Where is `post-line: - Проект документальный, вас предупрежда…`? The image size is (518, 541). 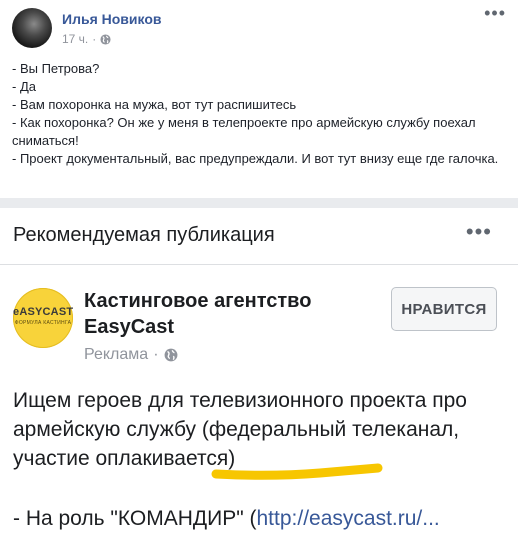
post-line: - Проект документальный, вас предупрежда… is located at coordinates (255, 158).